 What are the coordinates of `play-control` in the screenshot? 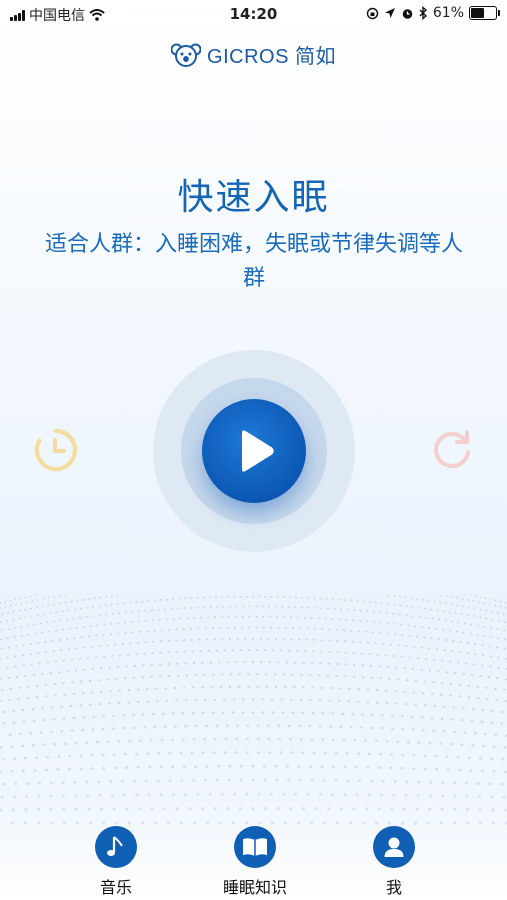 It's located at (254, 451).